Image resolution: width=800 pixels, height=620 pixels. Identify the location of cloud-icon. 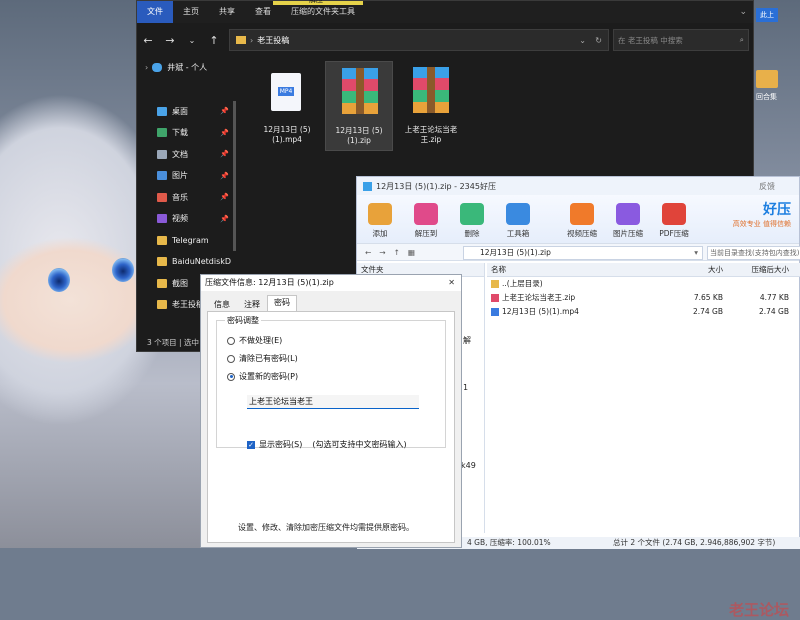
(157, 68).